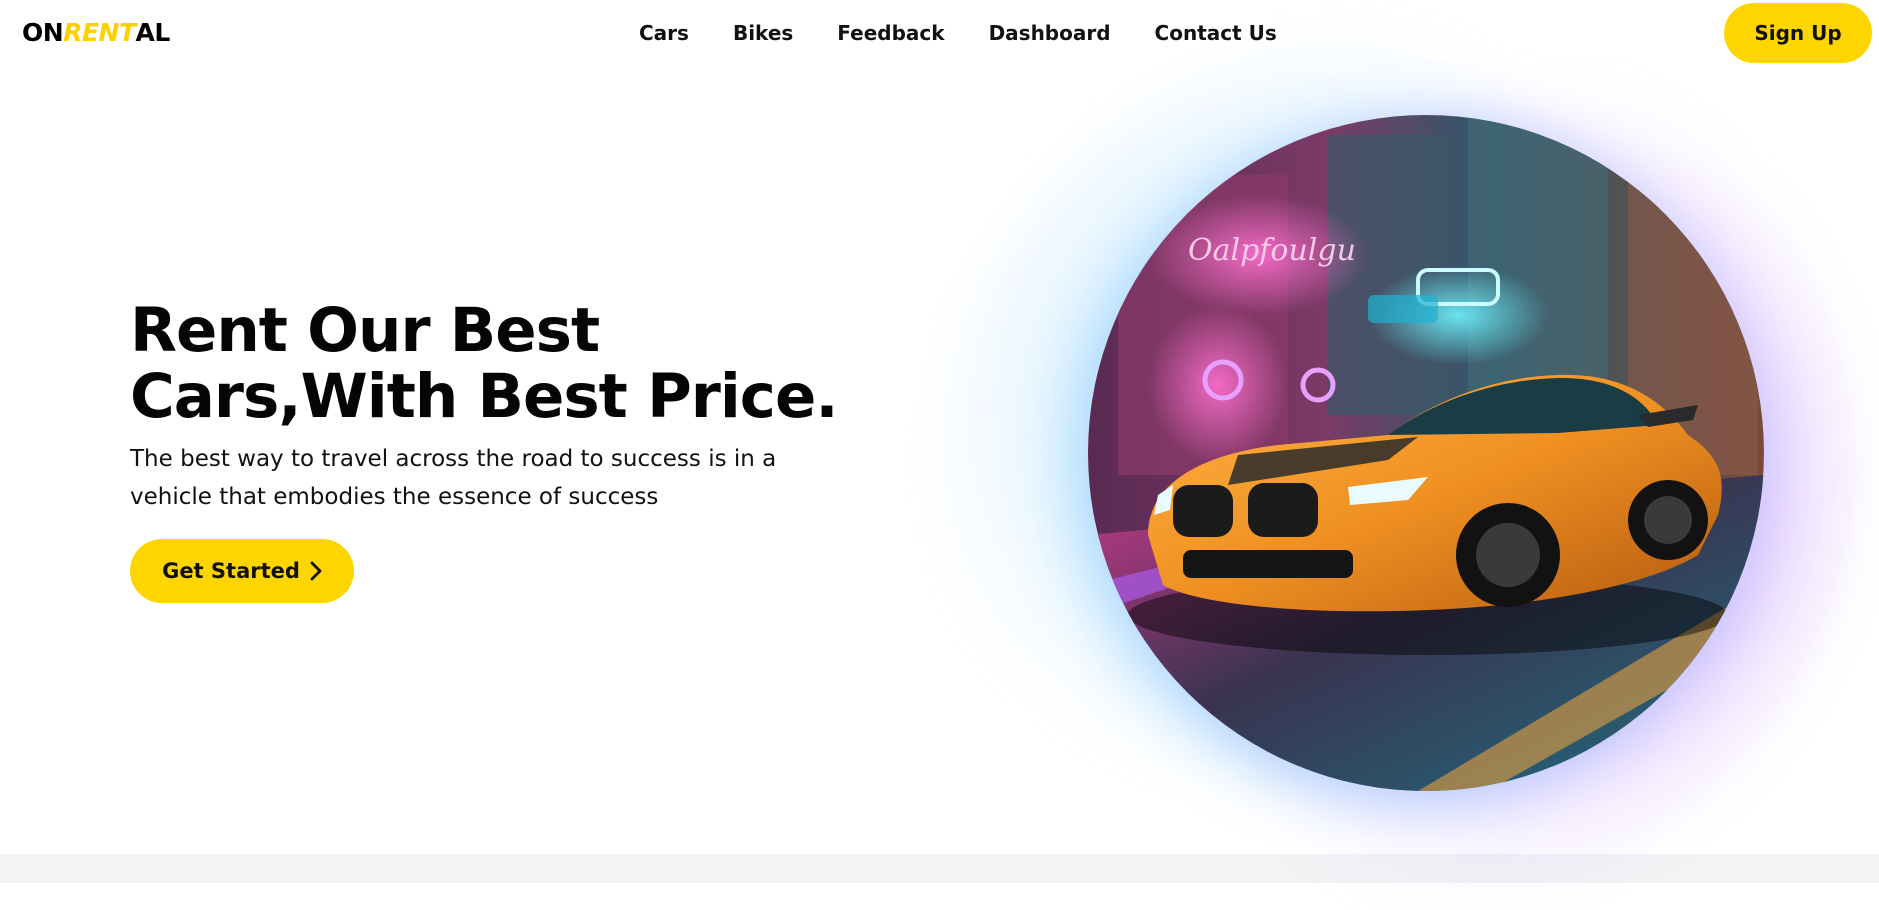 This screenshot has width=1879, height=910. Describe the element at coordinates (1216, 33) in the screenshot. I see `nav-item-contact-us: Contact Us` at that location.